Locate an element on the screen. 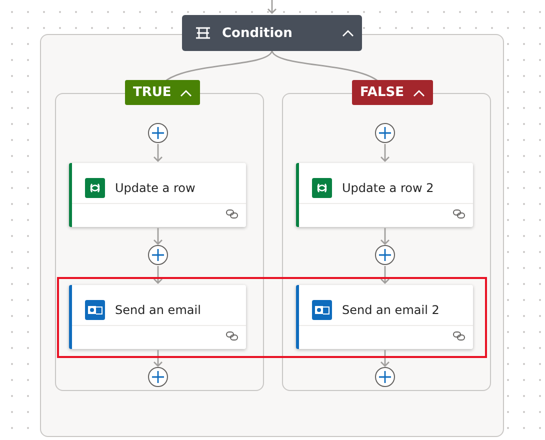 The width and height of the screenshot is (545, 440). branch-badge: TRUE is located at coordinates (162, 92).